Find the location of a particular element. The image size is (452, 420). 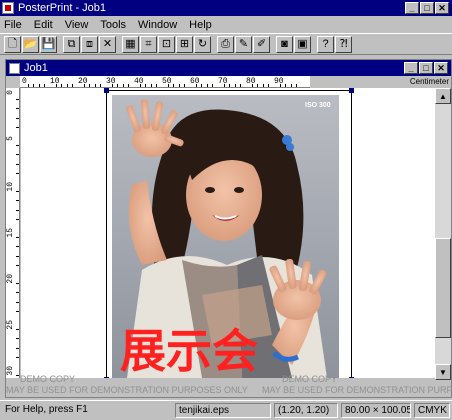

printer-icon: ⎙ is located at coordinates (225, 43).